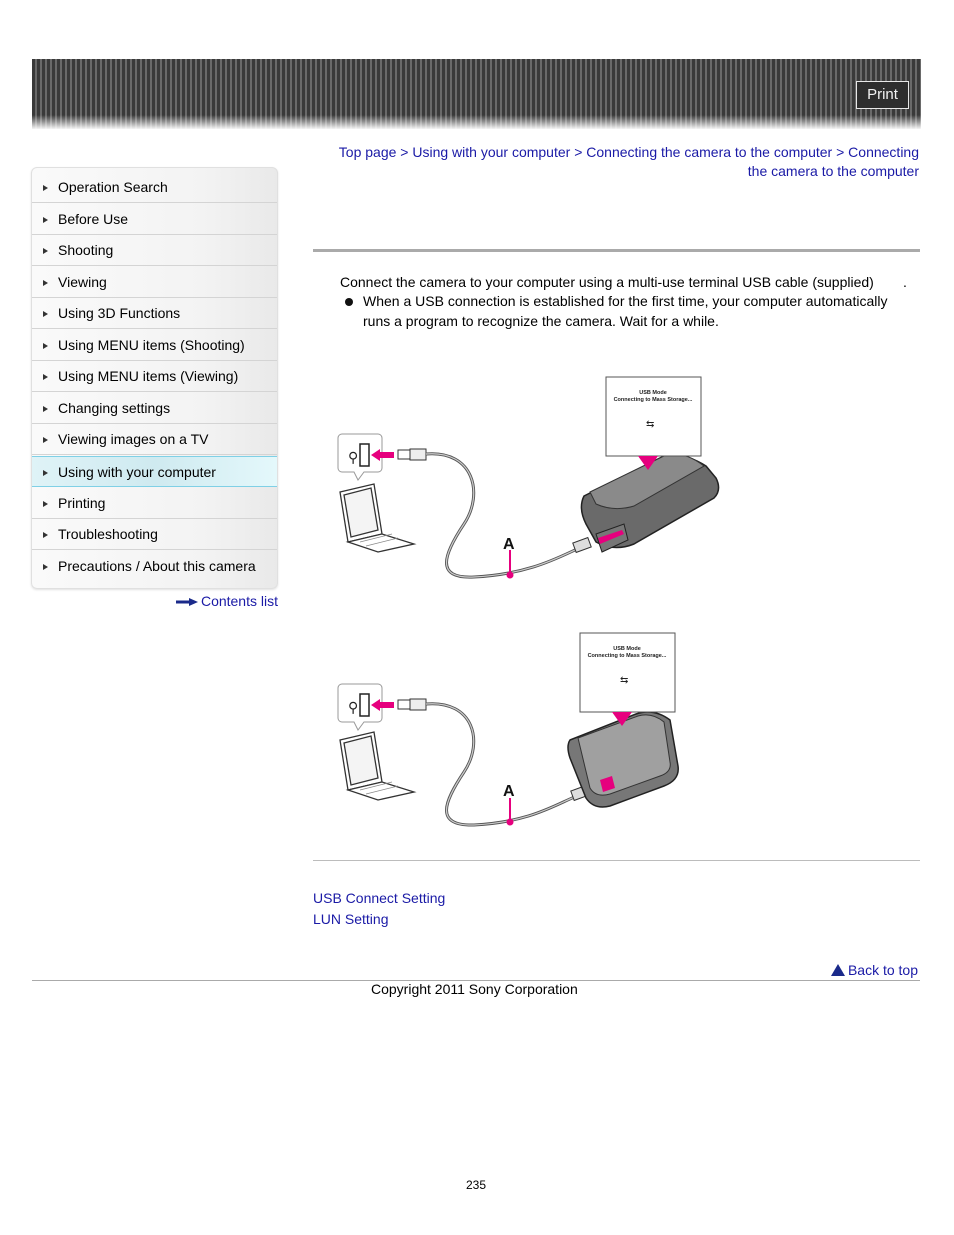  What do you see at coordinates (157, 566) in the screenshot?
I see `sidebar-item-label: Precautions / About this camera` at bounding box center [157, 566].